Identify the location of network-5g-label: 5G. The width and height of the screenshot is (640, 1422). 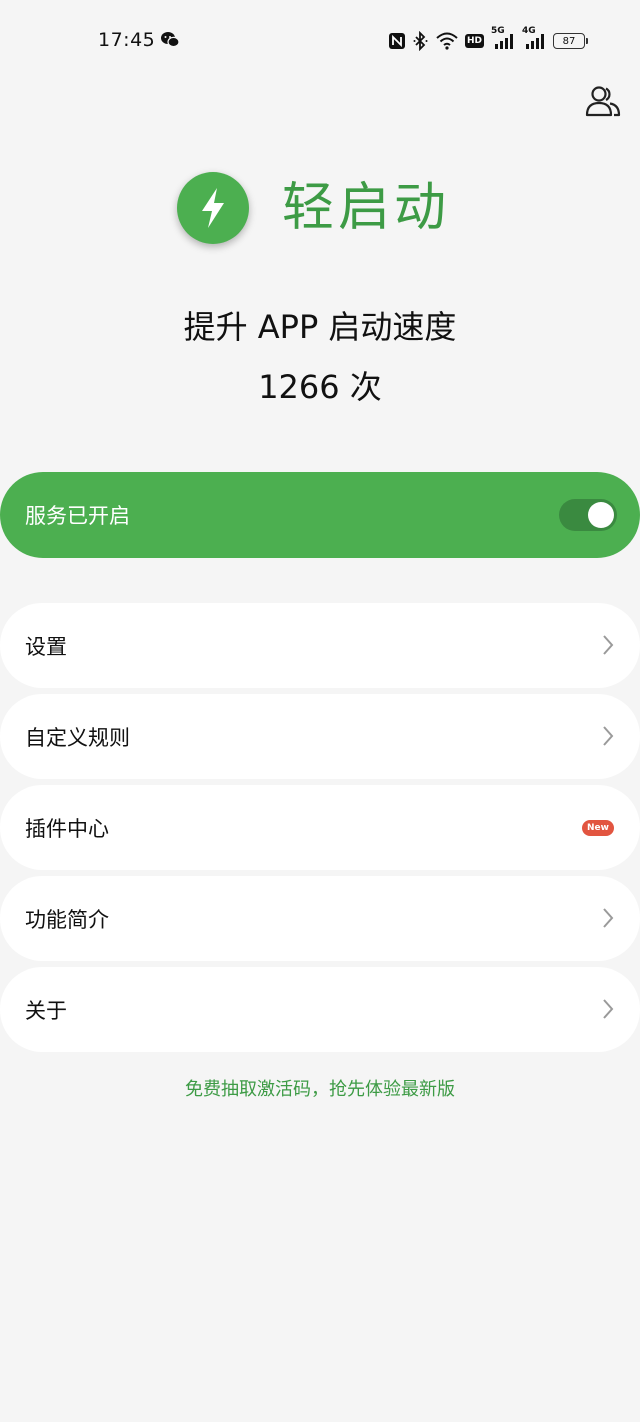
(498, 31).